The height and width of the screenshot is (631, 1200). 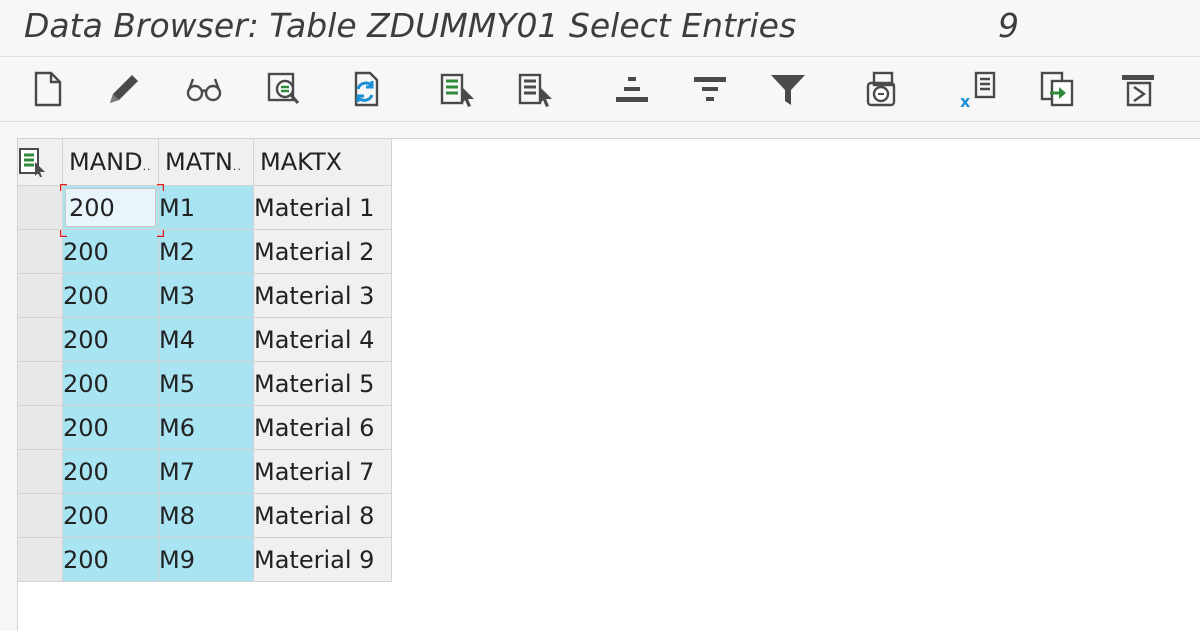 What do you see at coordinates (322, 559) in the screenshot?
I see `table-cell-maktx: Material 9` at bounding box center [322, 559].